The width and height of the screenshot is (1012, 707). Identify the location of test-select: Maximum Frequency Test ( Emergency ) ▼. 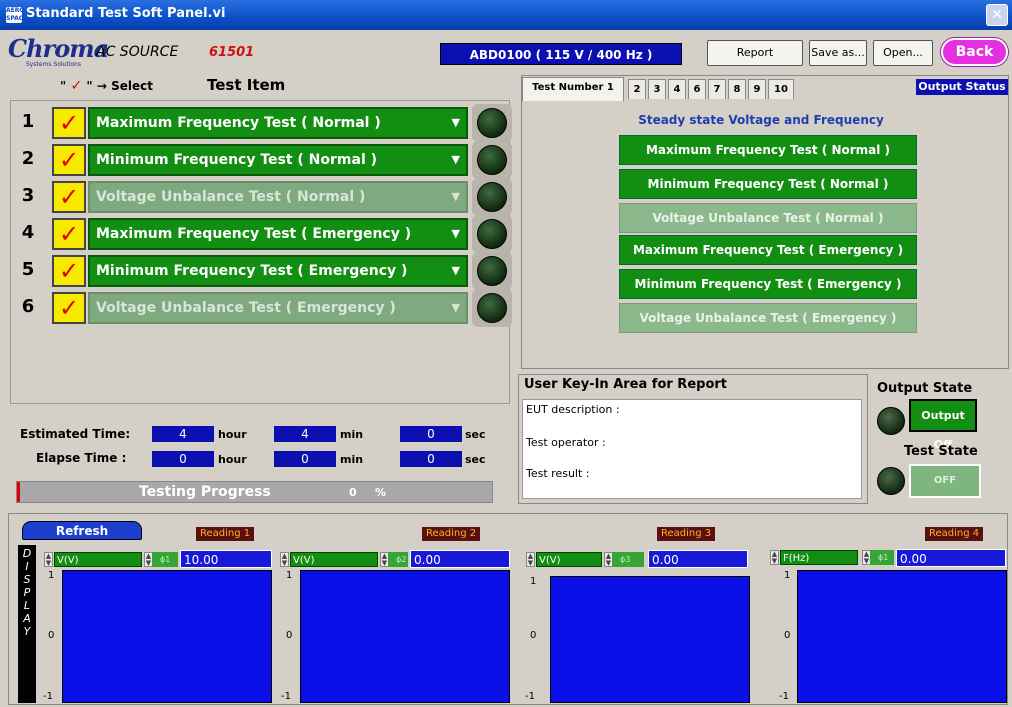
(278, 234).